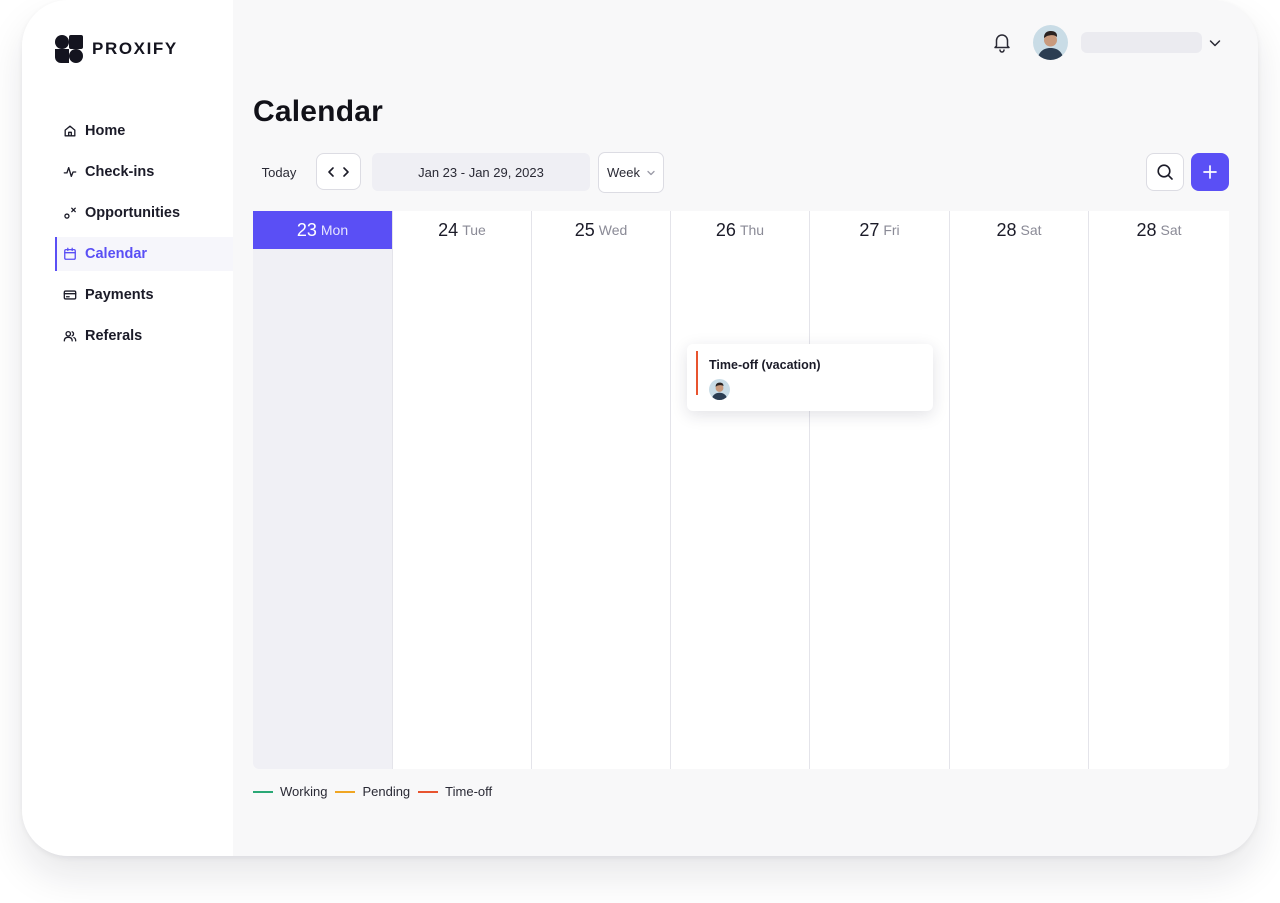 The width and height of the screenshot is (1280, 903). I want to click on chevron-left-icon, so click(331, 172).